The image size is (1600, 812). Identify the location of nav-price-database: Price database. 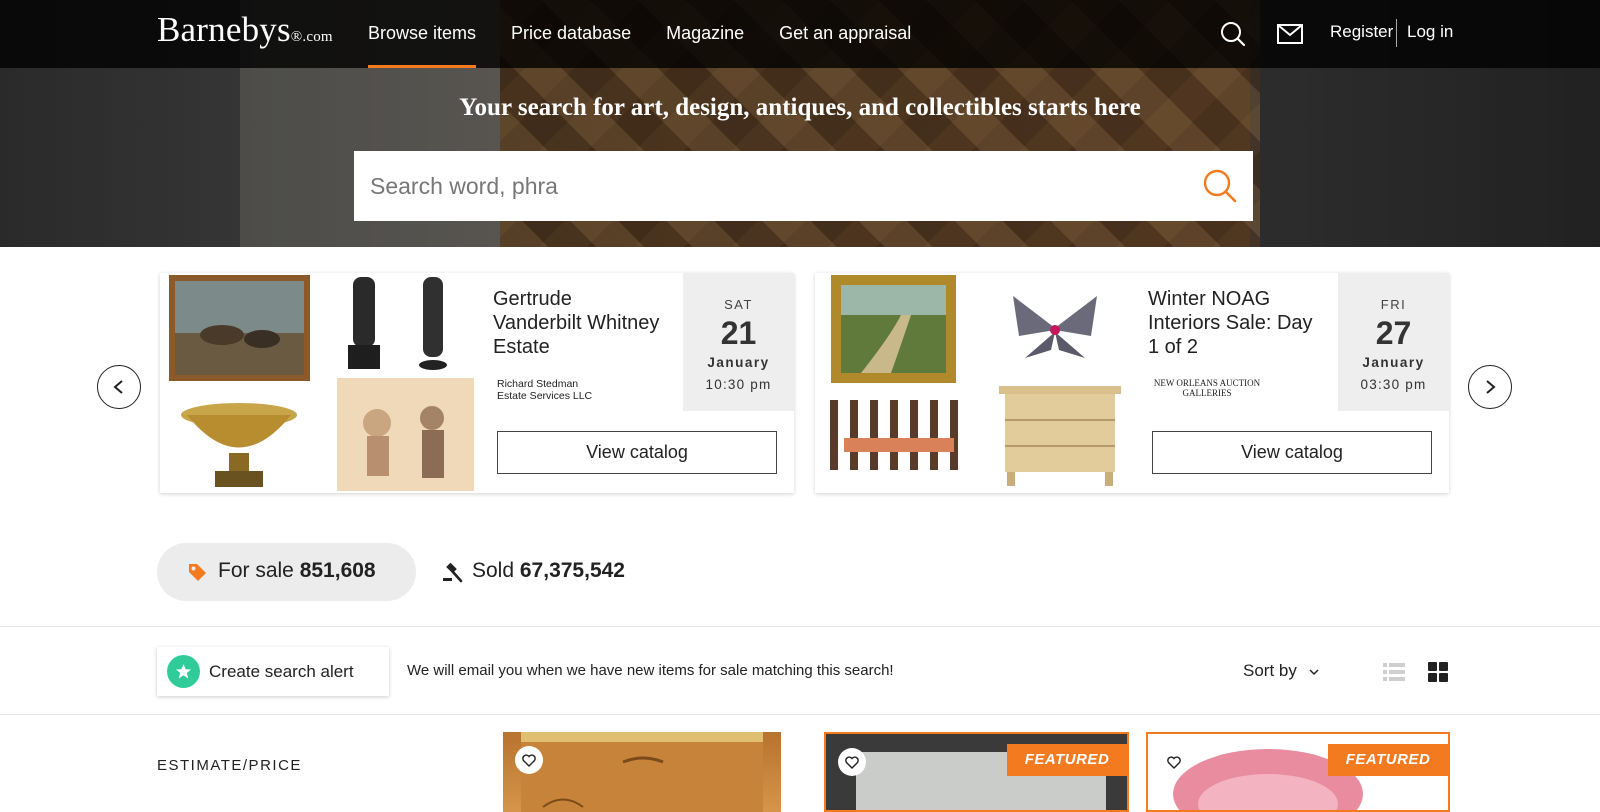
(571, 34).